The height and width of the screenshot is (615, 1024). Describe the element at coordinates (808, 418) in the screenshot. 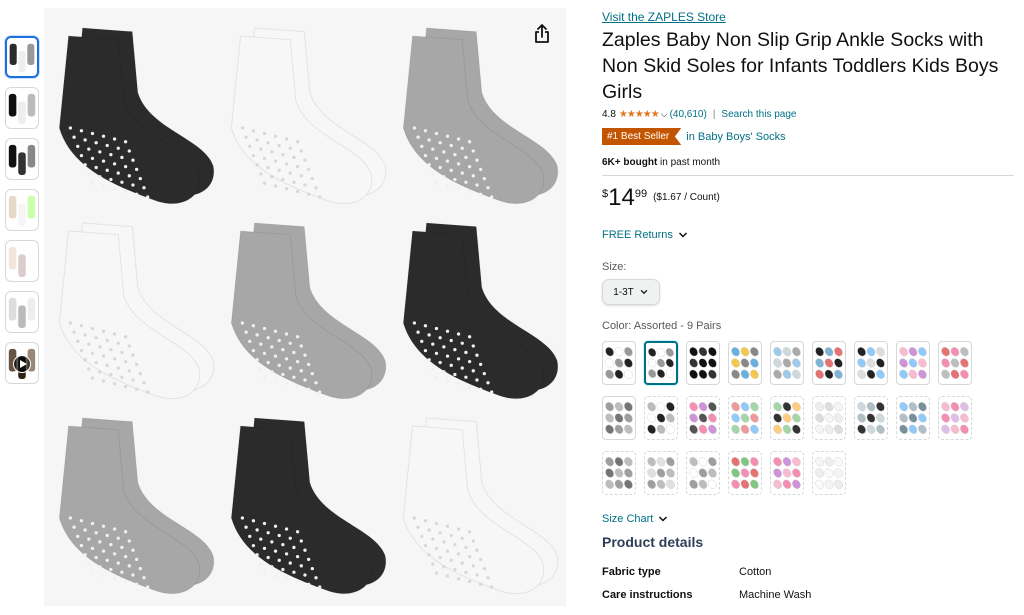

I see `color-swatch-grid` at that location.